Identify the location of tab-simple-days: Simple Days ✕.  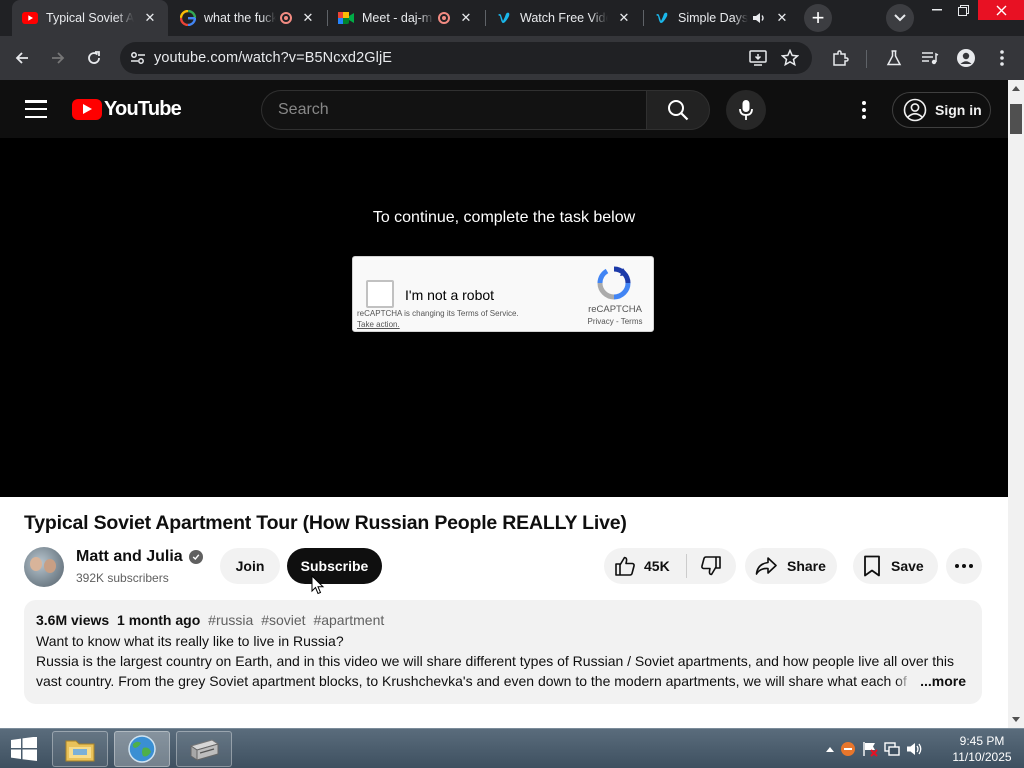
(722, 18).